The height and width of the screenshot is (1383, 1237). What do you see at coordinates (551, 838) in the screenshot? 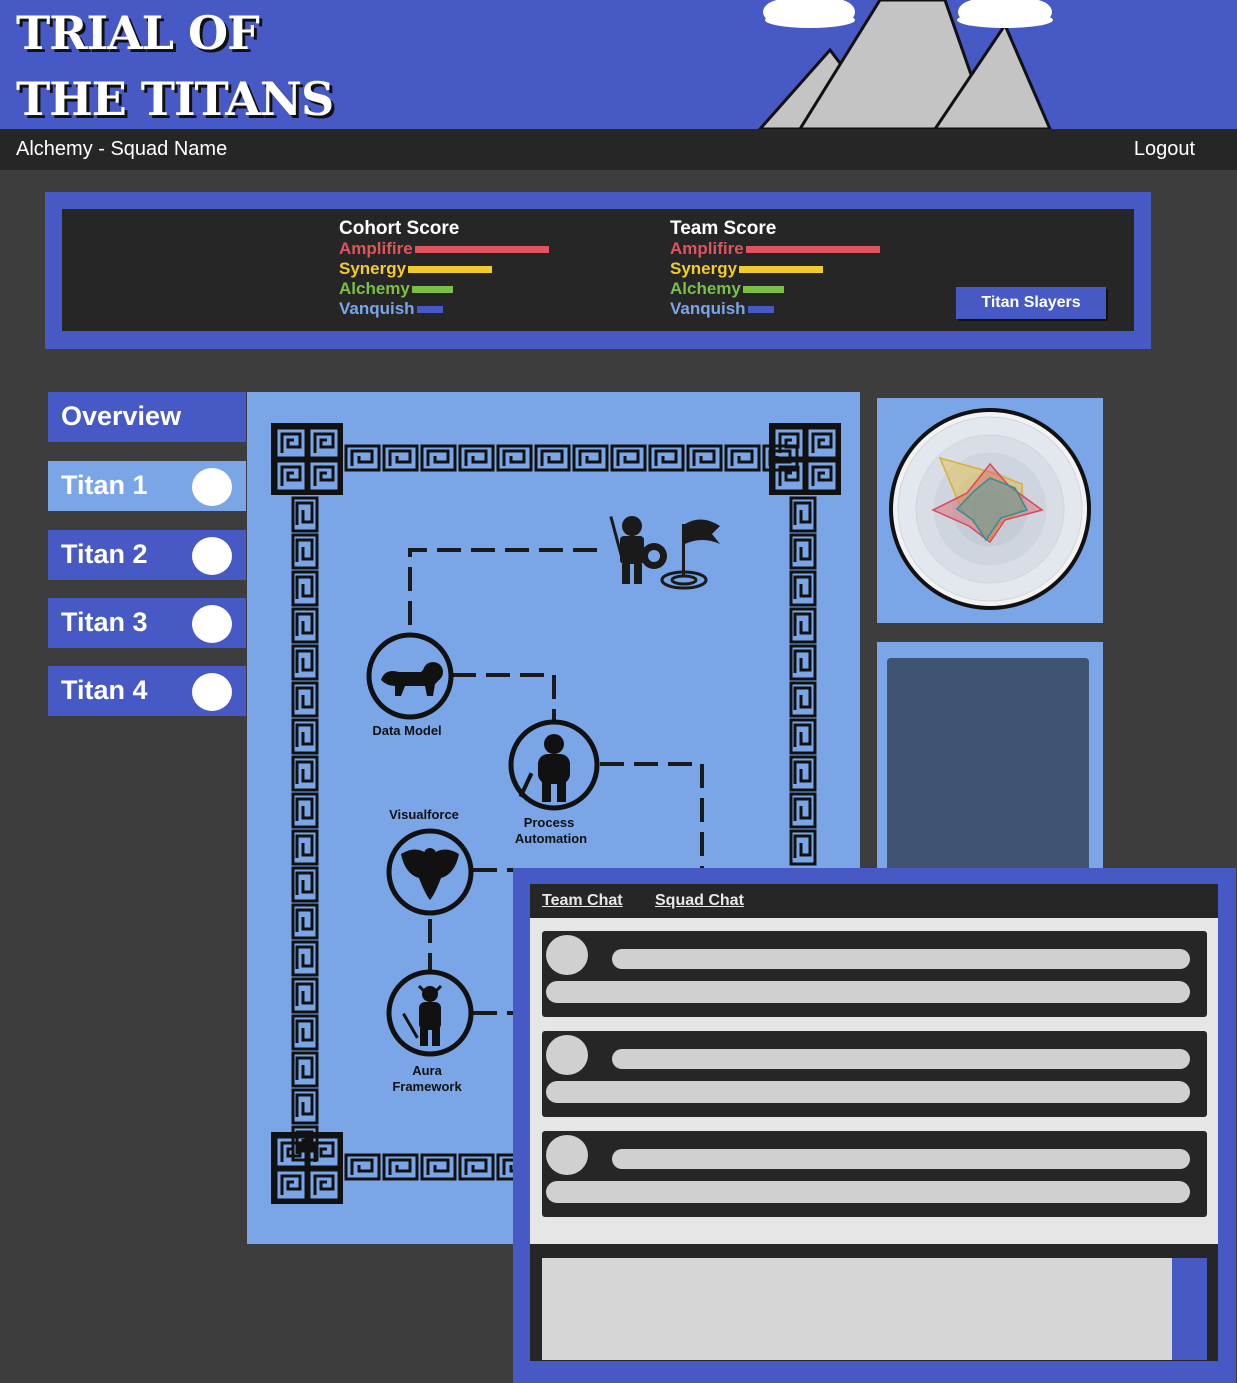
I see `node-label-process-automation-line2: Automation` at bounding box center [551, 838].